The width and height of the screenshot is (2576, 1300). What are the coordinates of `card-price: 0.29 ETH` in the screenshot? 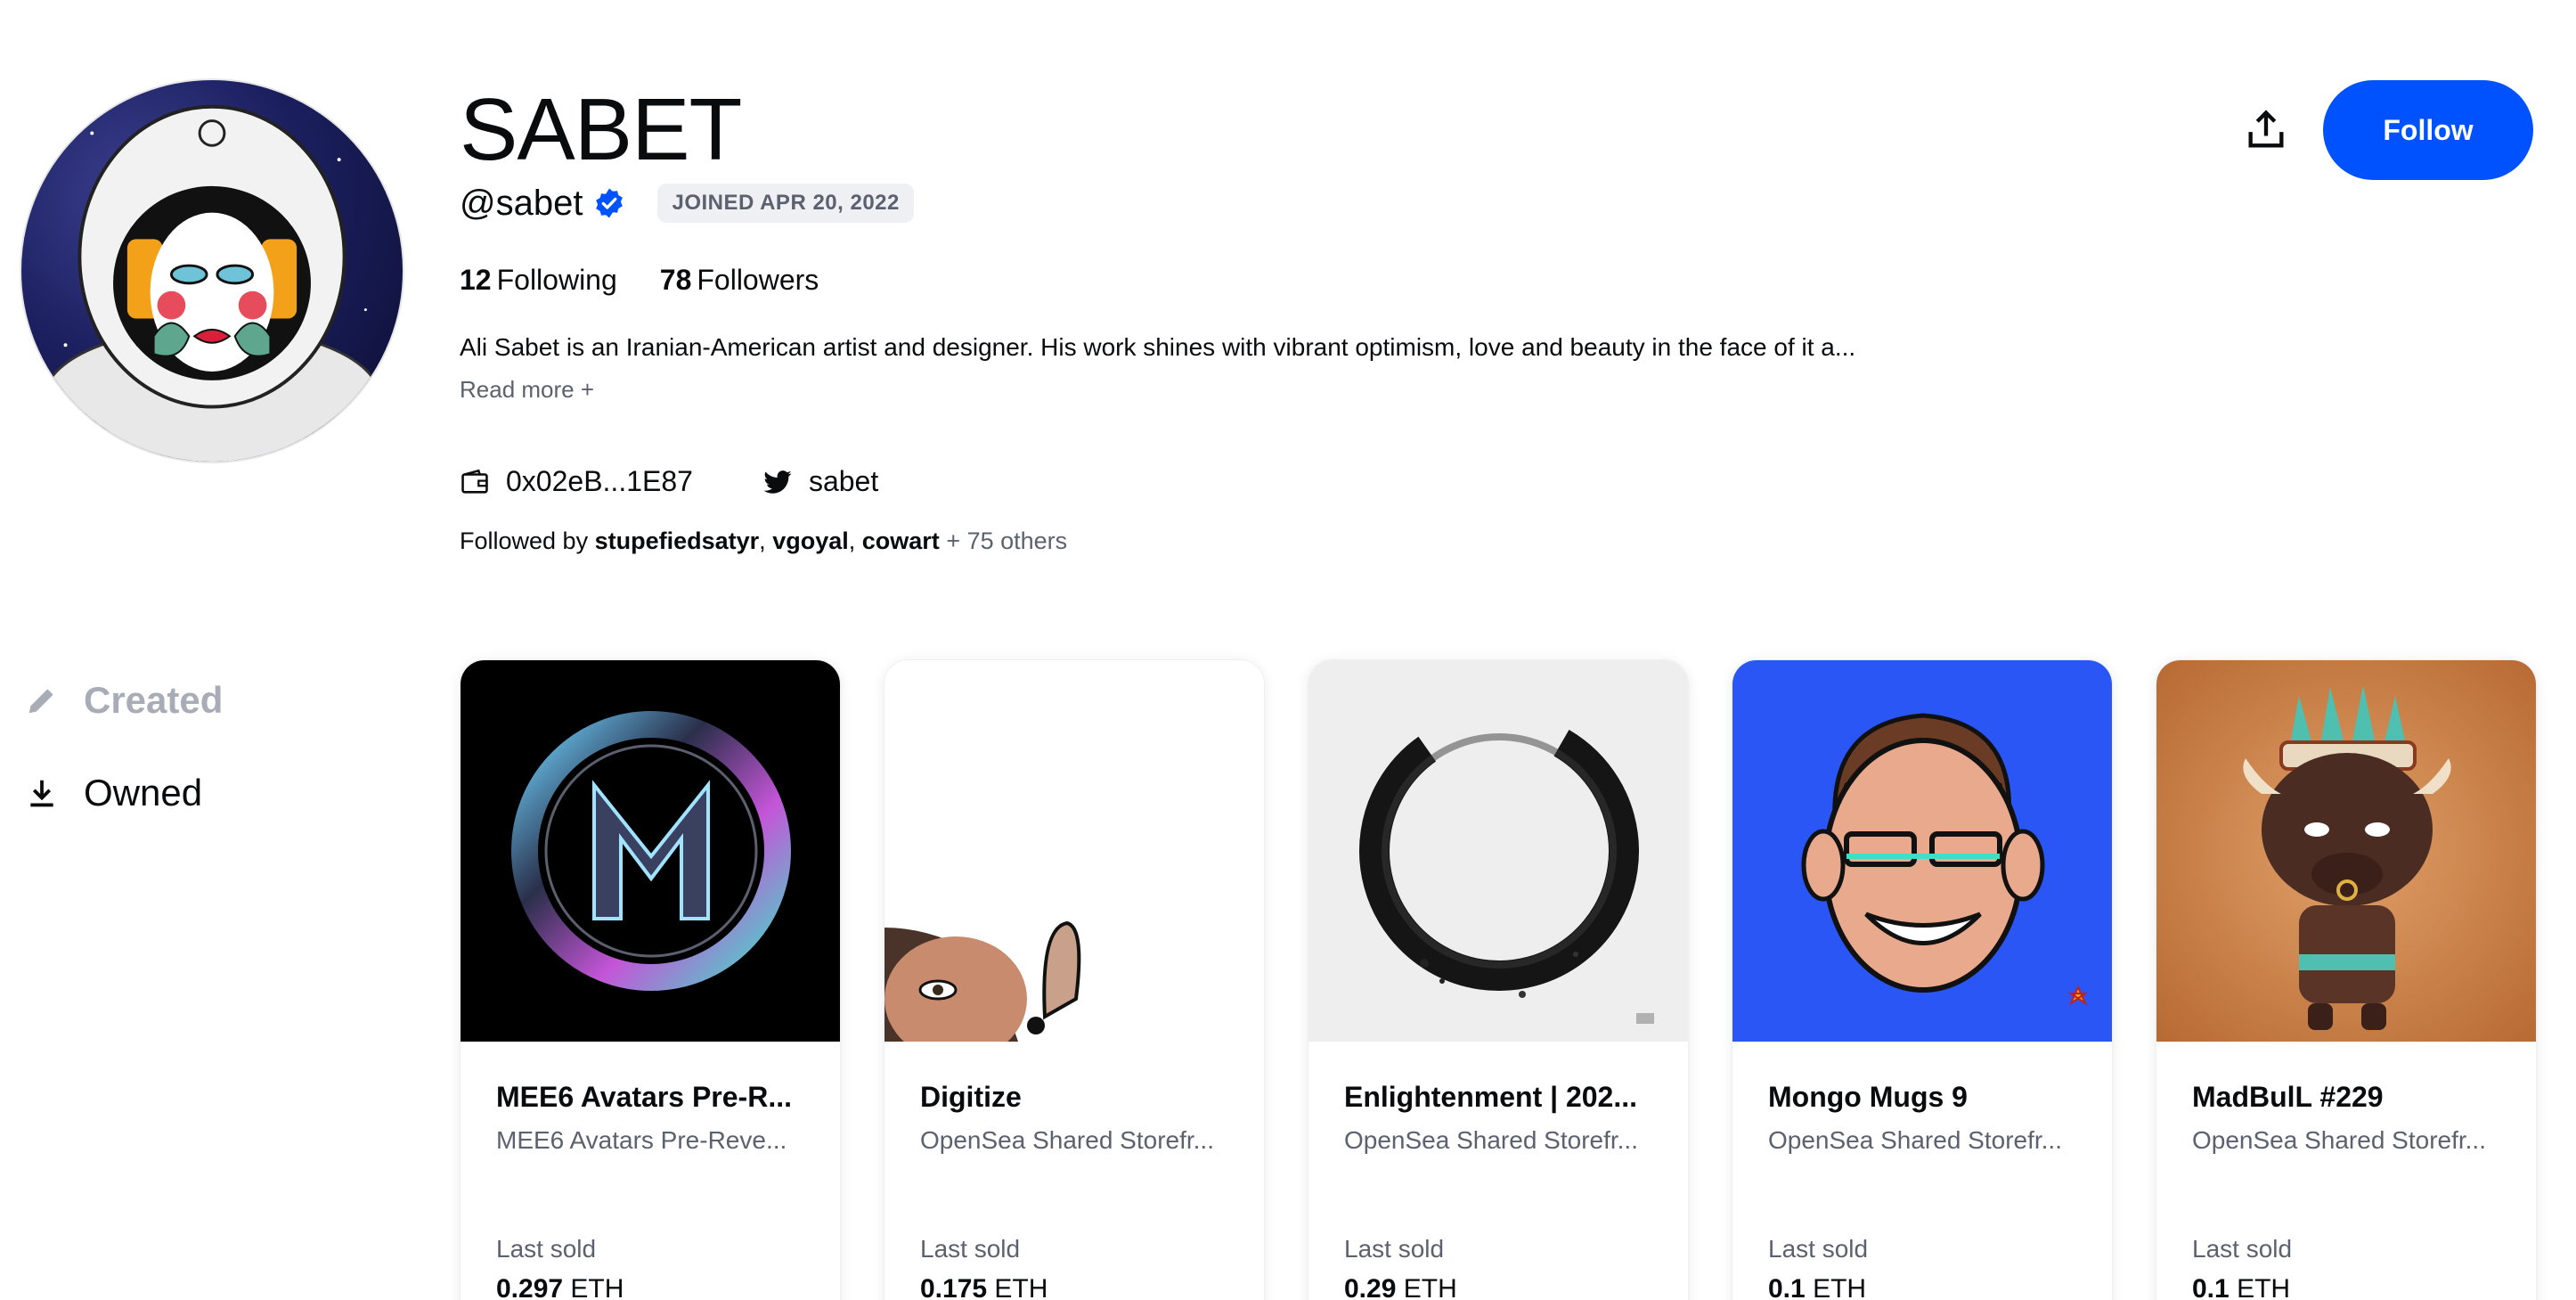 It's located at (1498, 1287).